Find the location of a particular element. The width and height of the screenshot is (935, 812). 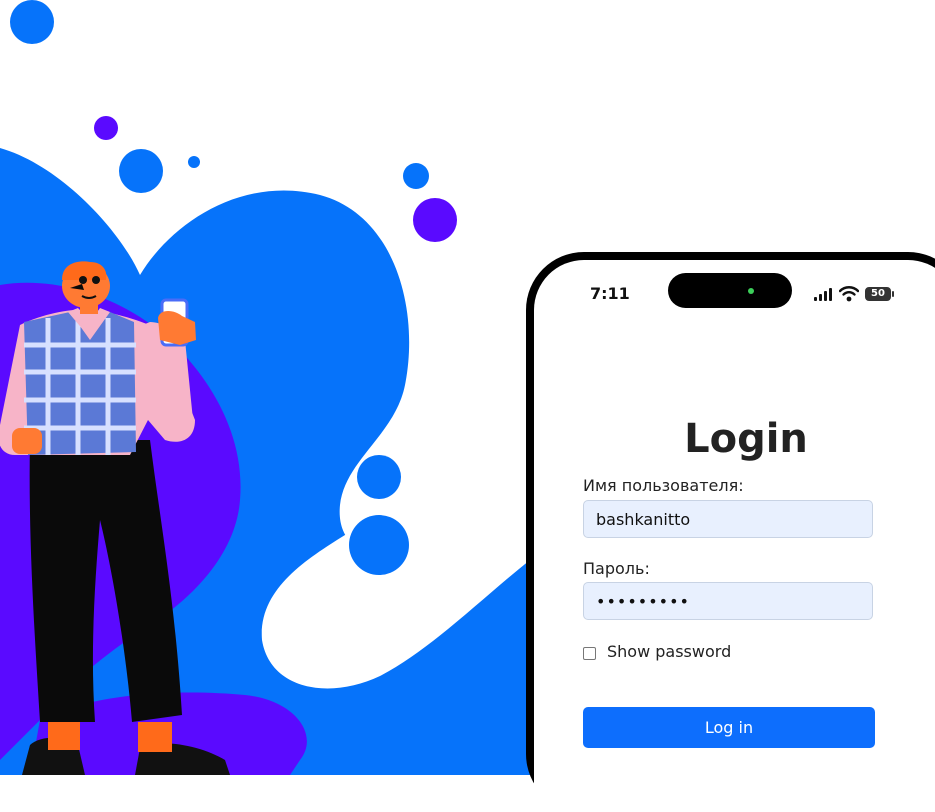

login-button: Log in is located at coordinates (729, 727).